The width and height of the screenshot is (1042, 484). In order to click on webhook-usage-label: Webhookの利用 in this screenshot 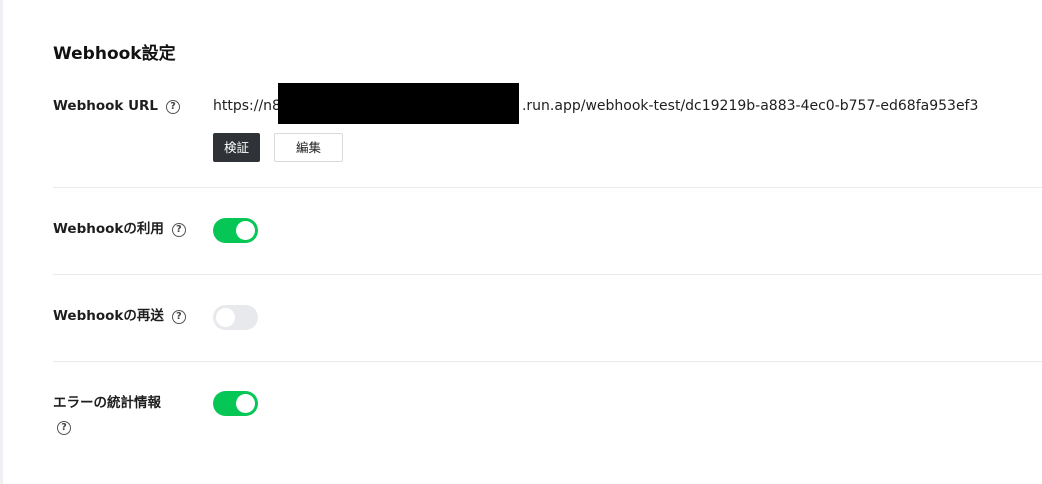, I will do `click(108, 229)`.